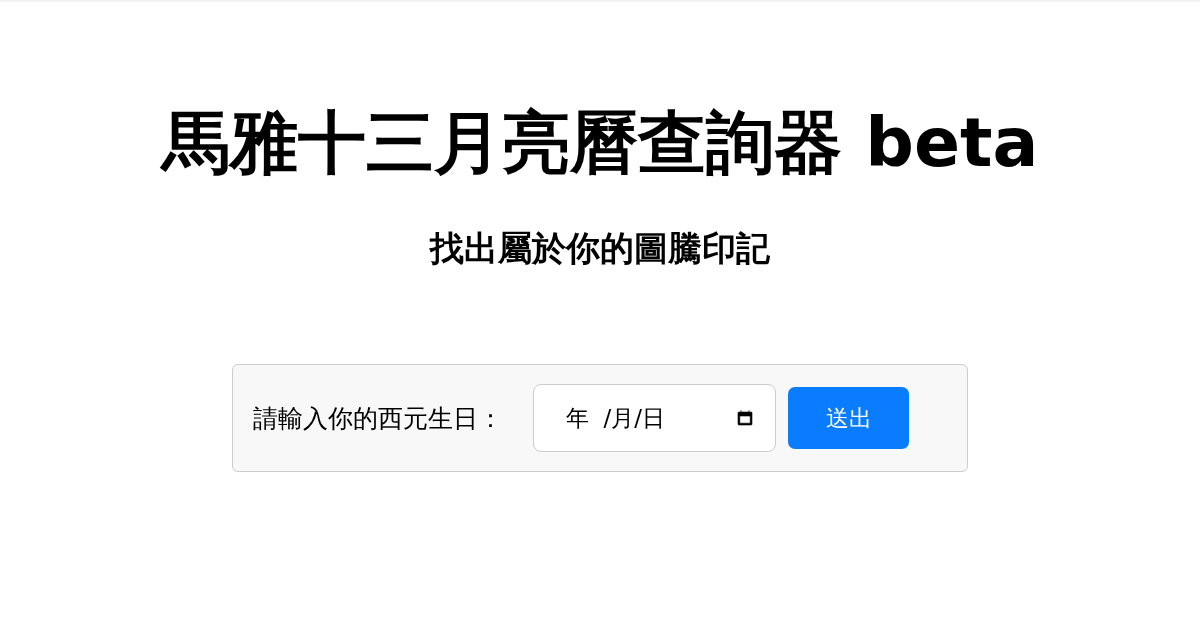 This screenshot has height=630, width=1200. I want to click on submit-button: 送出, so click(848, 418).